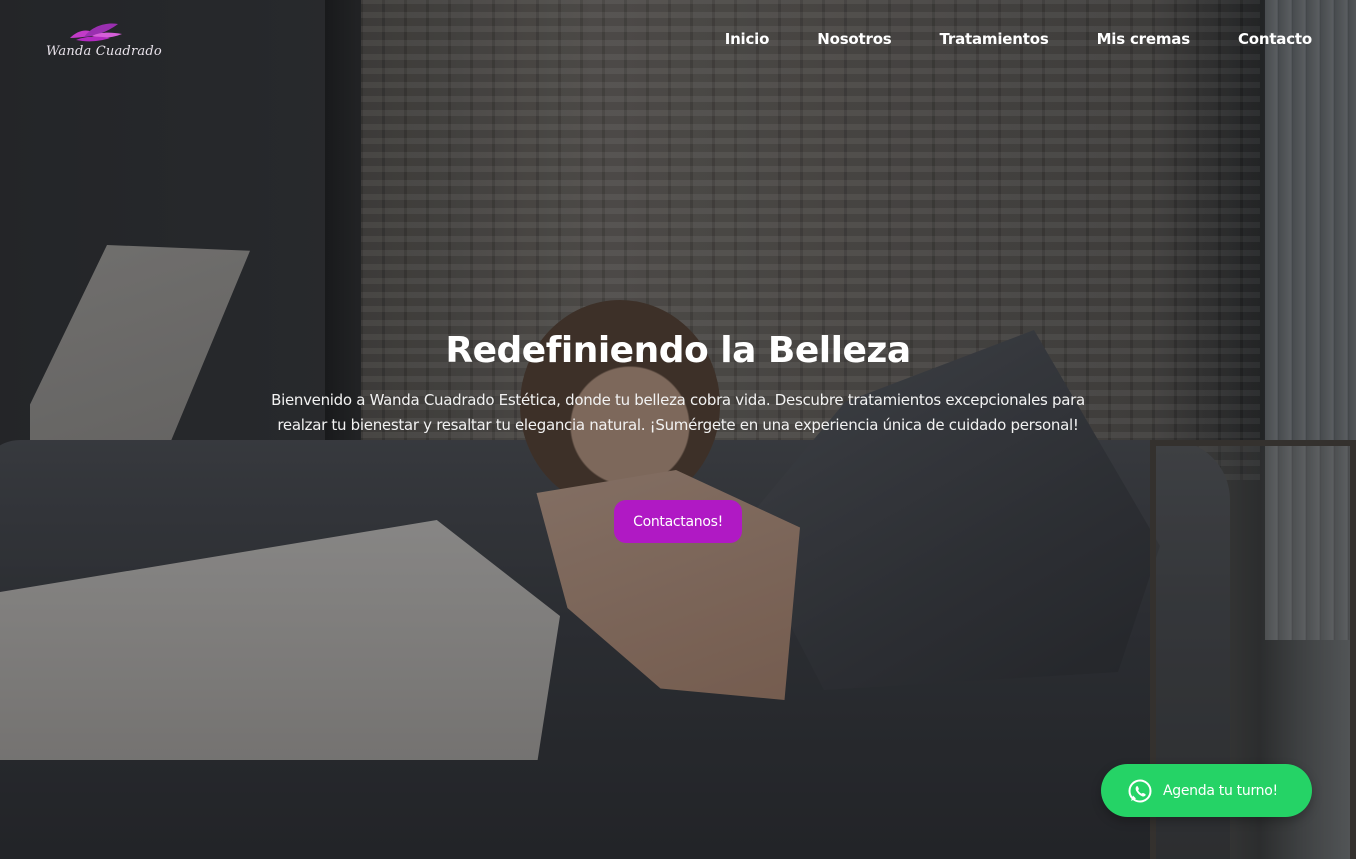 The height and width of the screenshot is (859, 1356). I want to click on nav-item-contacto: Contacto, so click(1275, 39).